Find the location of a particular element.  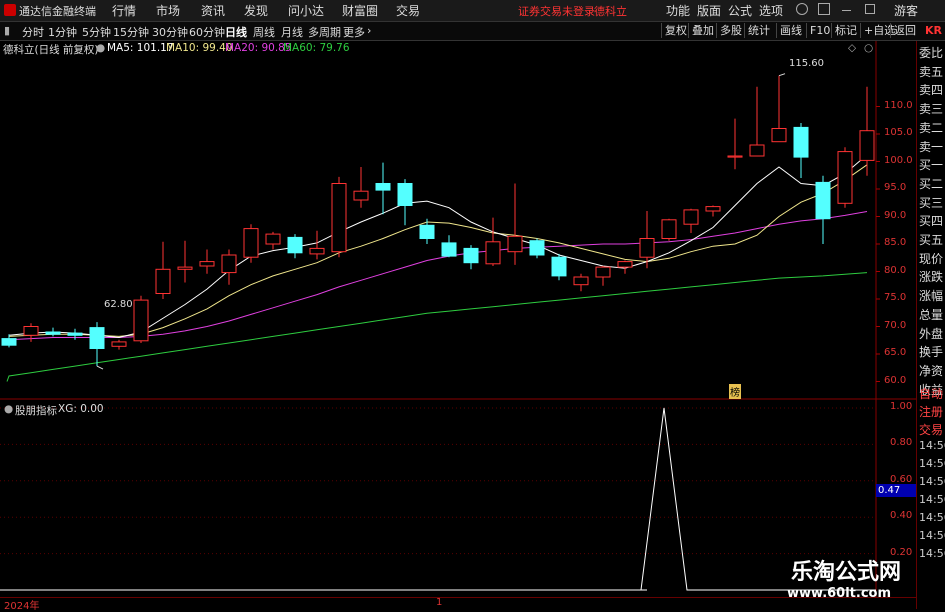

price-tick-label: 60.0 is located at coordinates (895, 380).